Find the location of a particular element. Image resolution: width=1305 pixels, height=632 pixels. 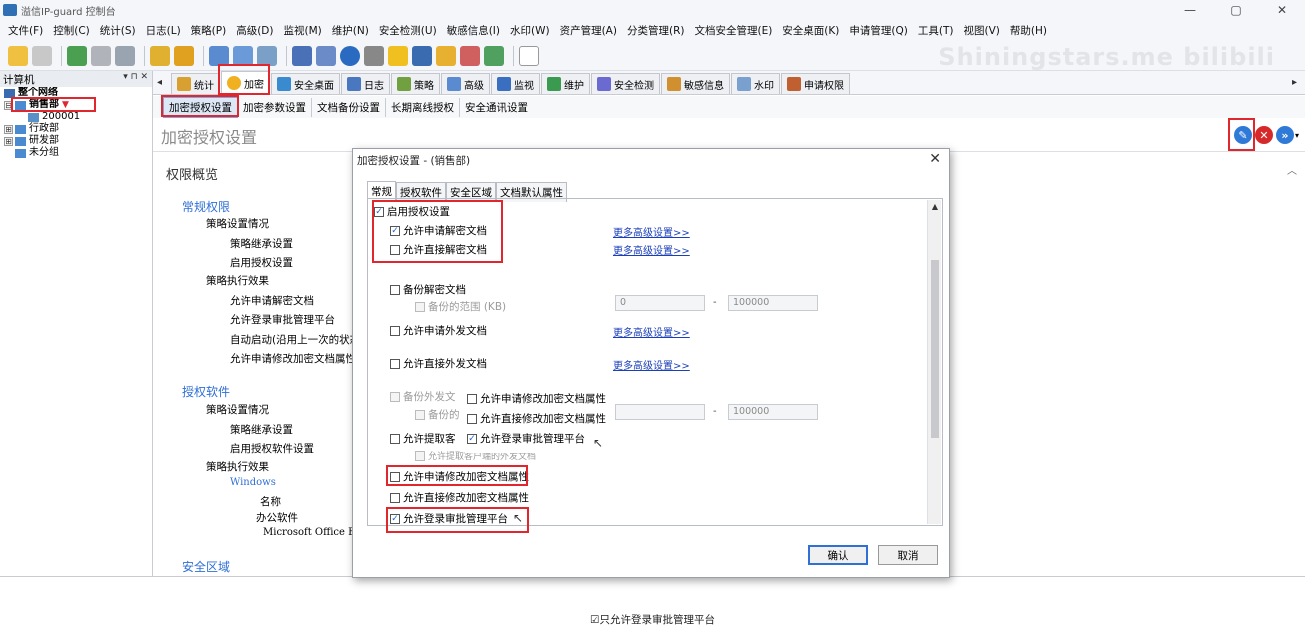

warning-icon is located at coordinates (398, 55).